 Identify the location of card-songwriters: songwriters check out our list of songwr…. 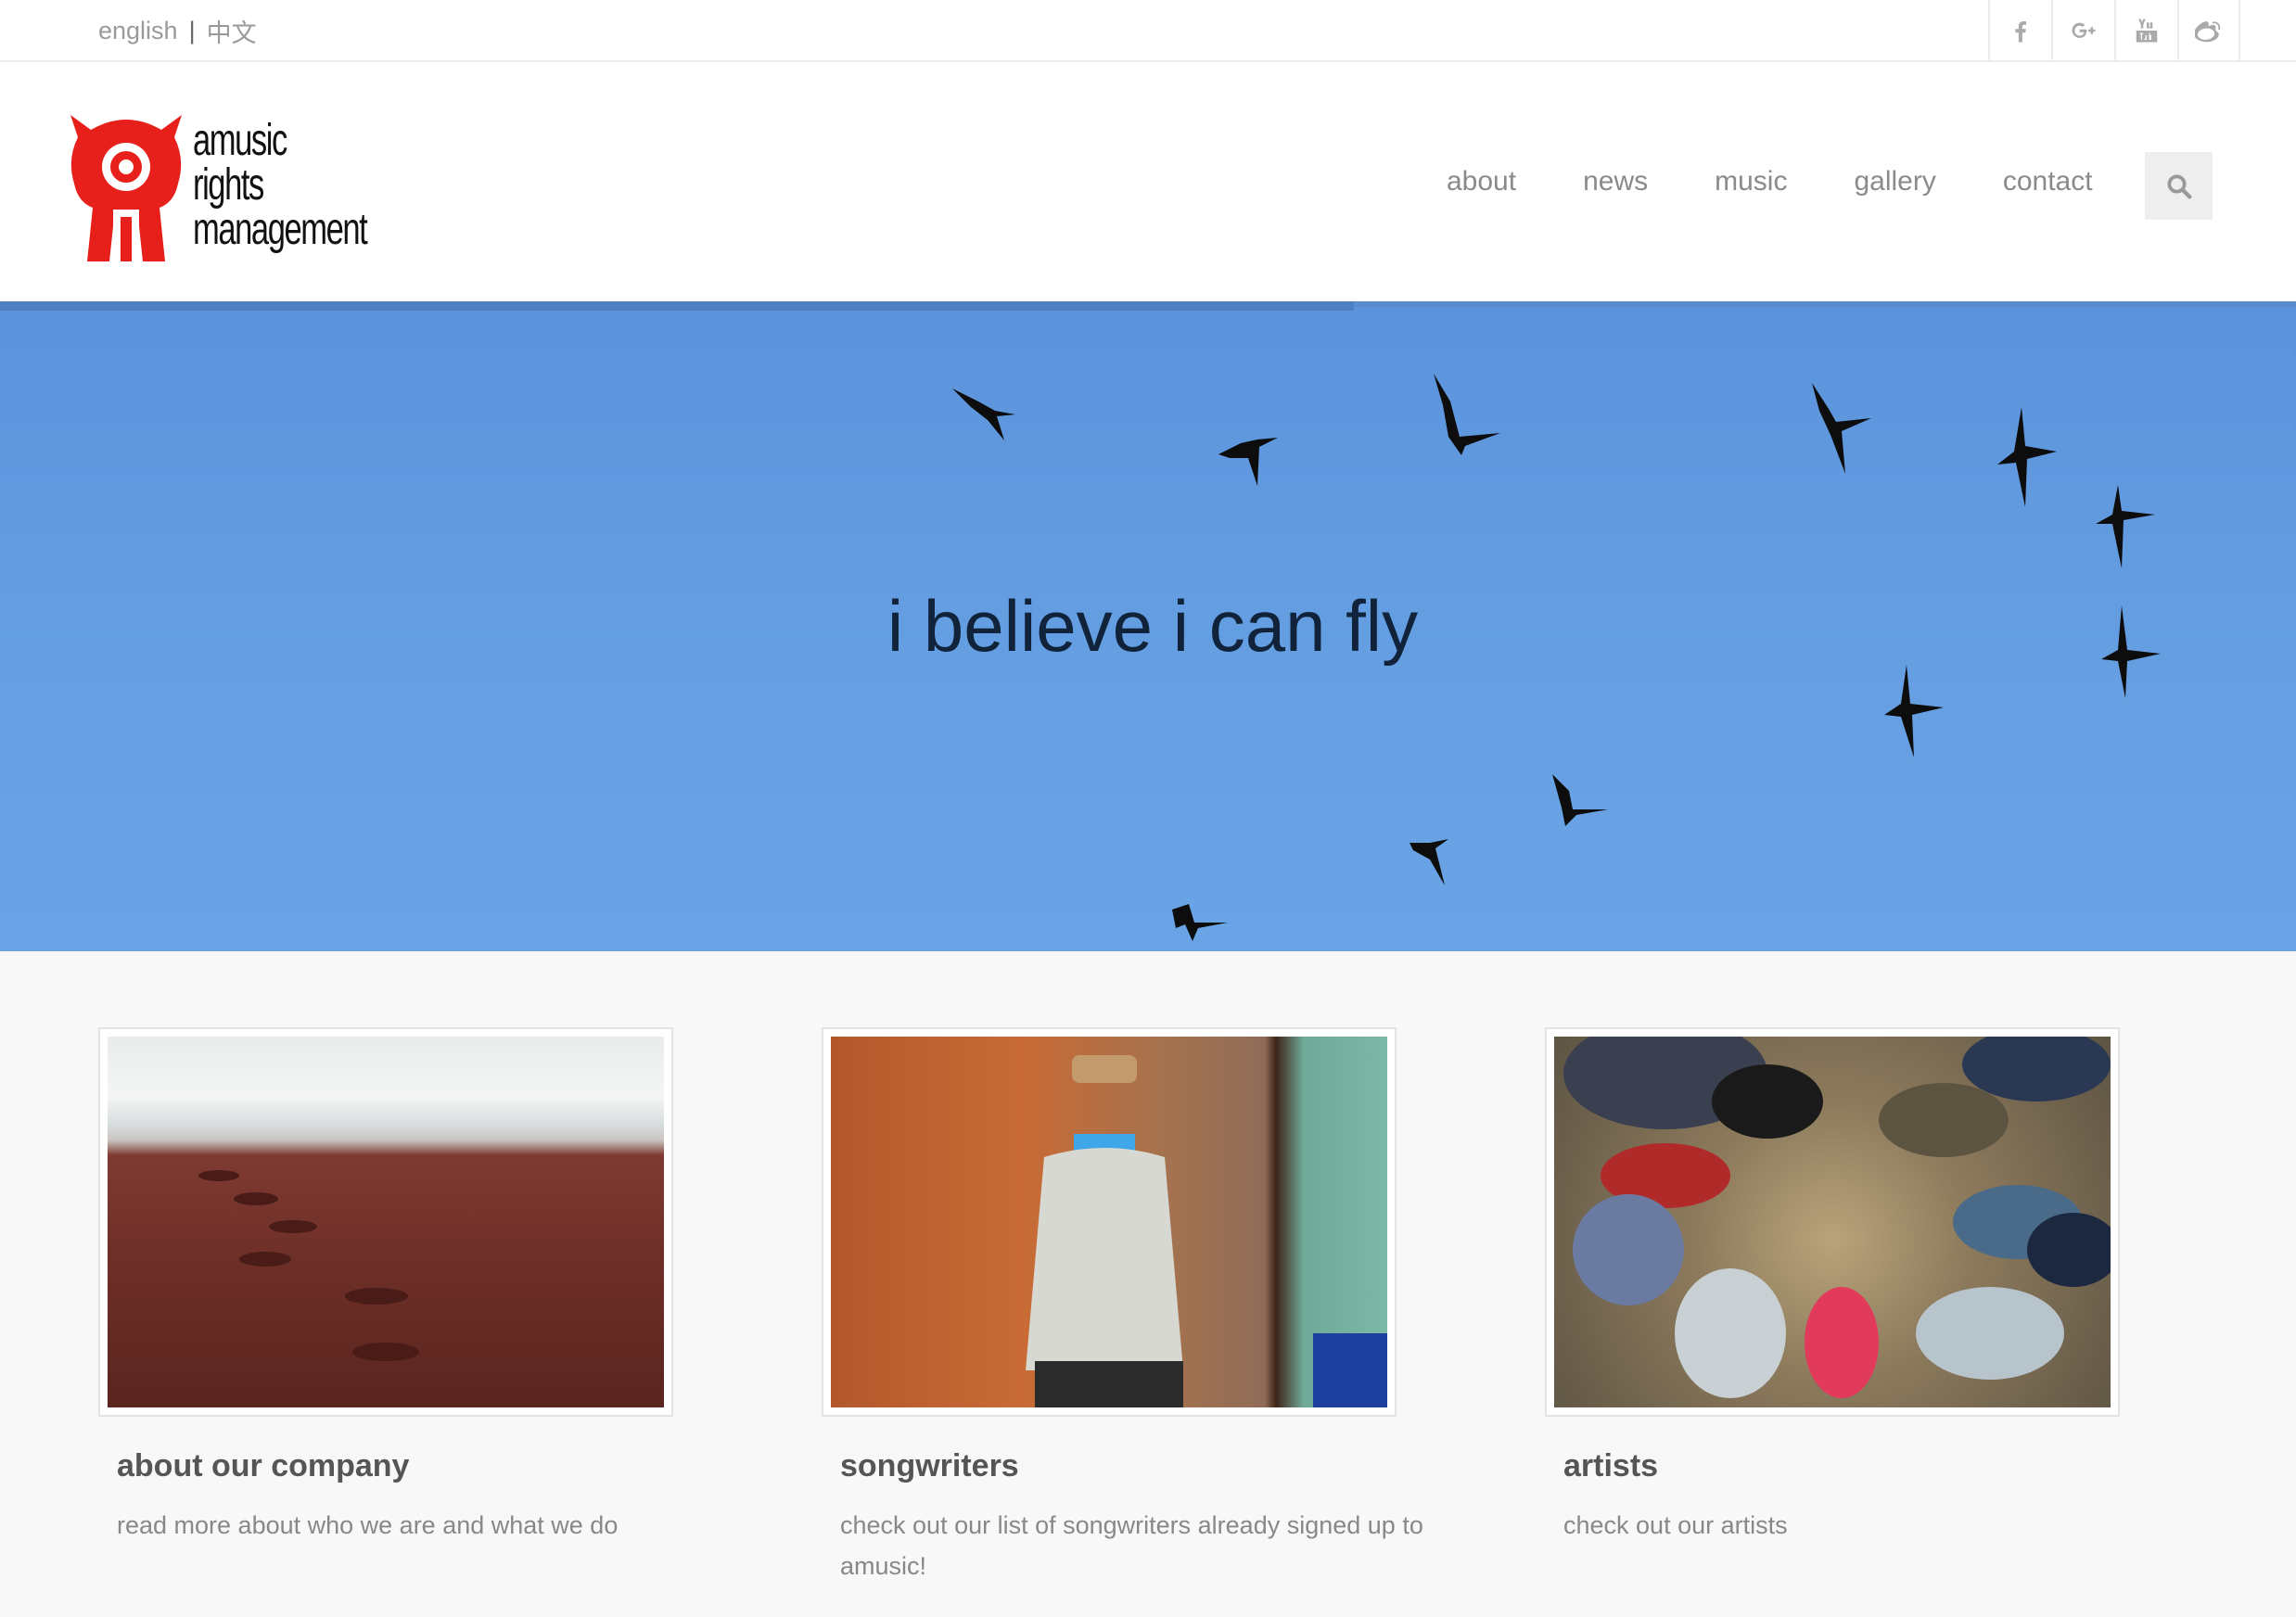
(1183, 1306).